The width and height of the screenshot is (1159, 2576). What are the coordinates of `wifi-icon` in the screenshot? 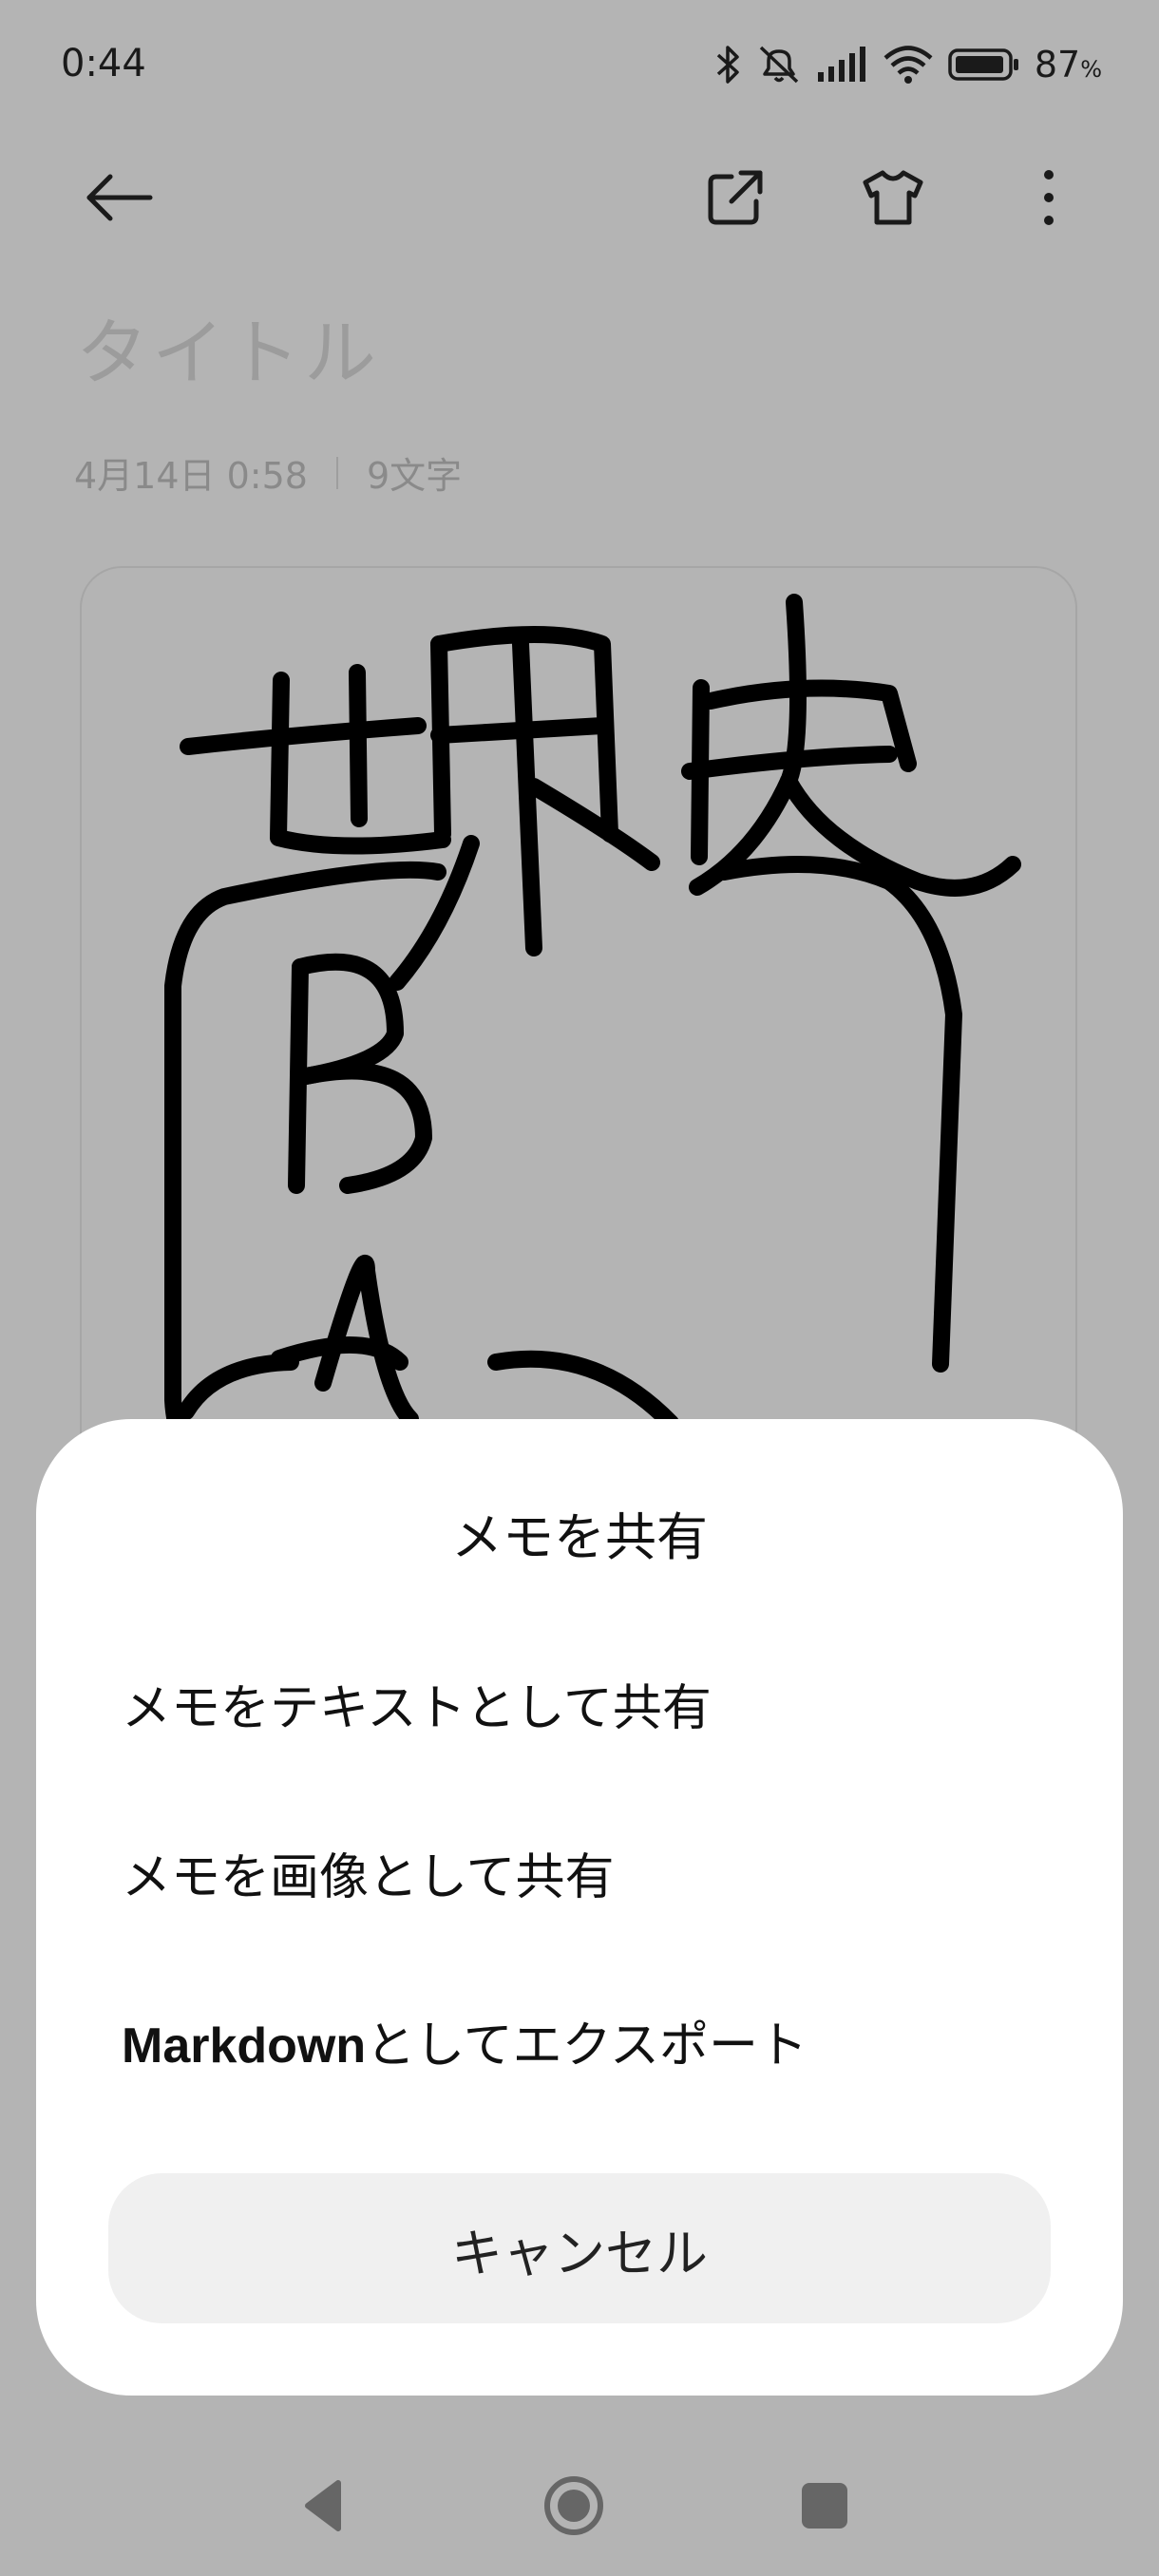 It's located at (908, 64).